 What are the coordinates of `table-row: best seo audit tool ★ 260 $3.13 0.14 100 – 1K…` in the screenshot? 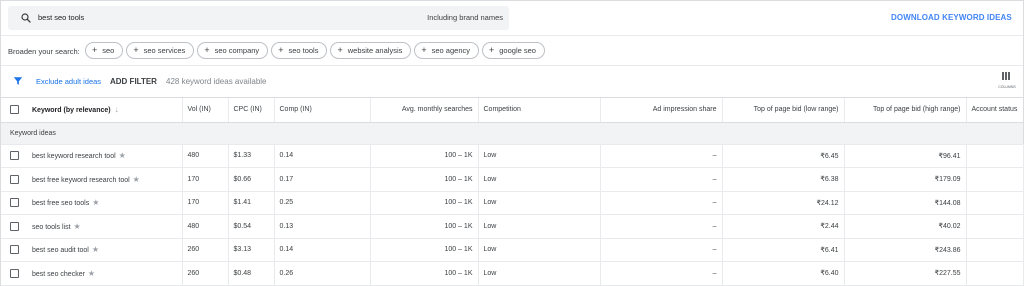 It's located at (512, 250).